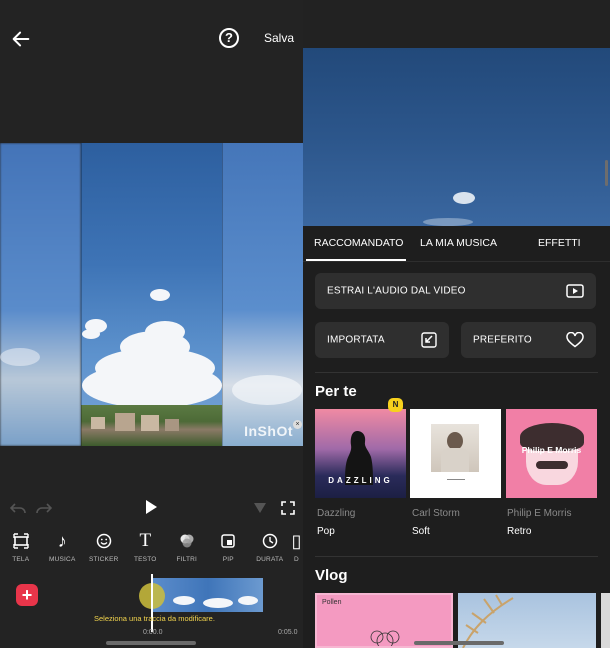 Image resolution: width=610 pixels, height=648 pixels. Describe the element at coordinates (208, 595) in the screenshot. I see `video-clip-track` at that location.